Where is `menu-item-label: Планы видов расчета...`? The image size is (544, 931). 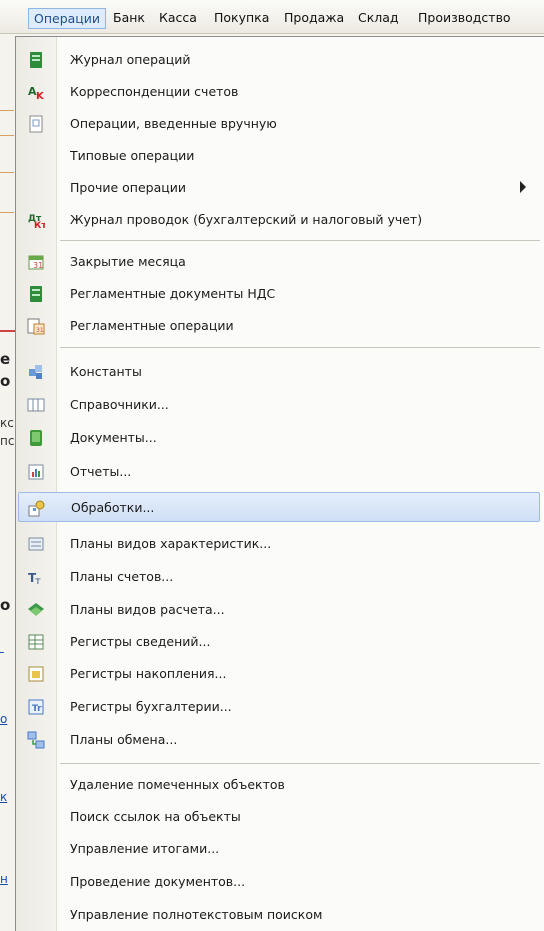
menu-item-label: Планы видов расчета... is located at coordinates (147, 609).